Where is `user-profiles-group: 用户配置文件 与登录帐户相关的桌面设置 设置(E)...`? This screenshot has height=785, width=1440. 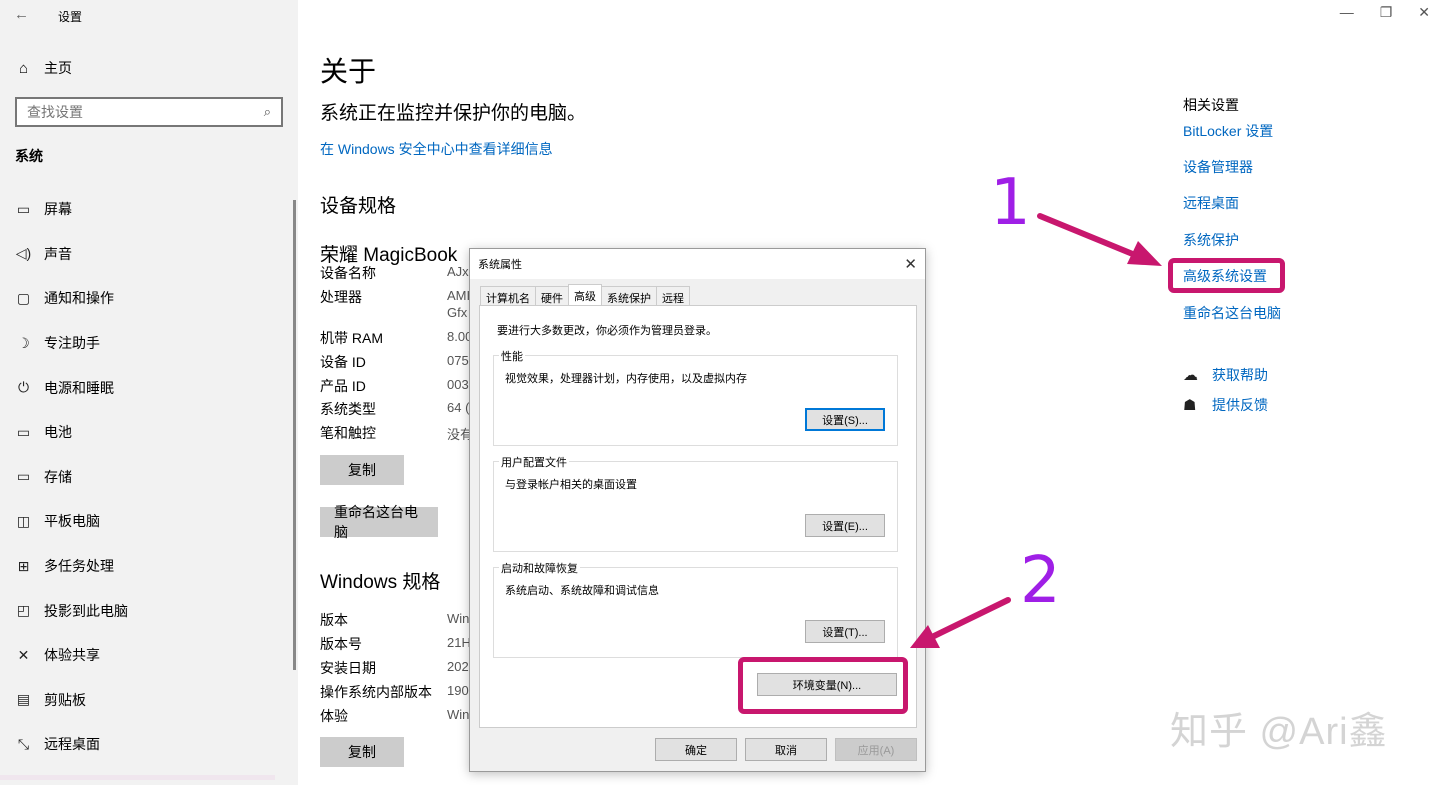 user-profiles-group: 用户配置文件 与登录帐户相关的桌面设置 设置(E)... is located at coordinates (695, 503).